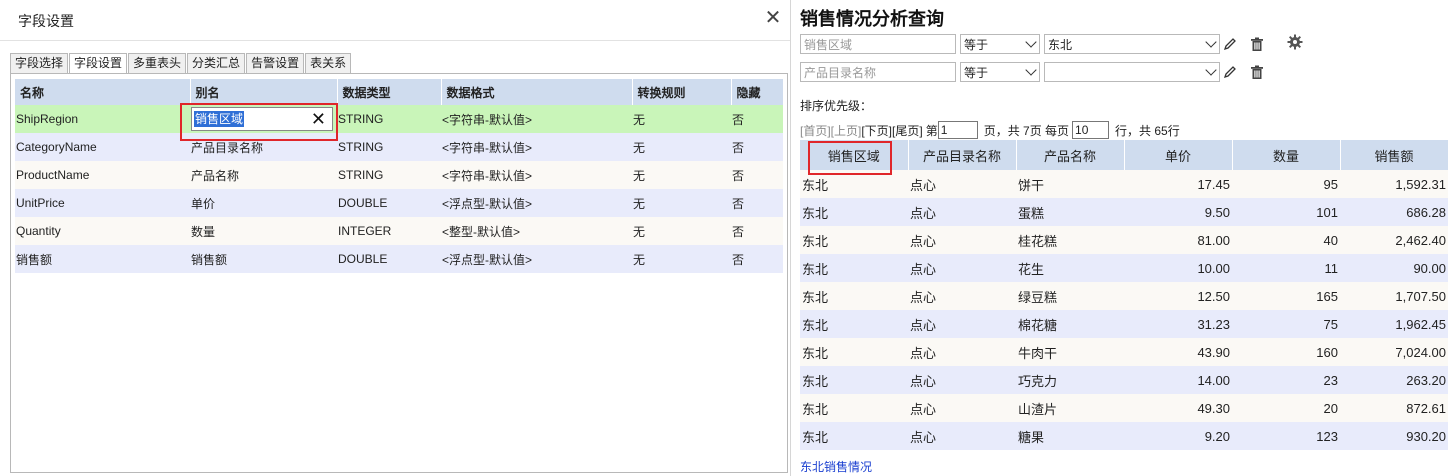 Image resolution: width=1450 pixels, height=476 pixels. I want to click on sales-cell: 686.28, so click(1394, 212).